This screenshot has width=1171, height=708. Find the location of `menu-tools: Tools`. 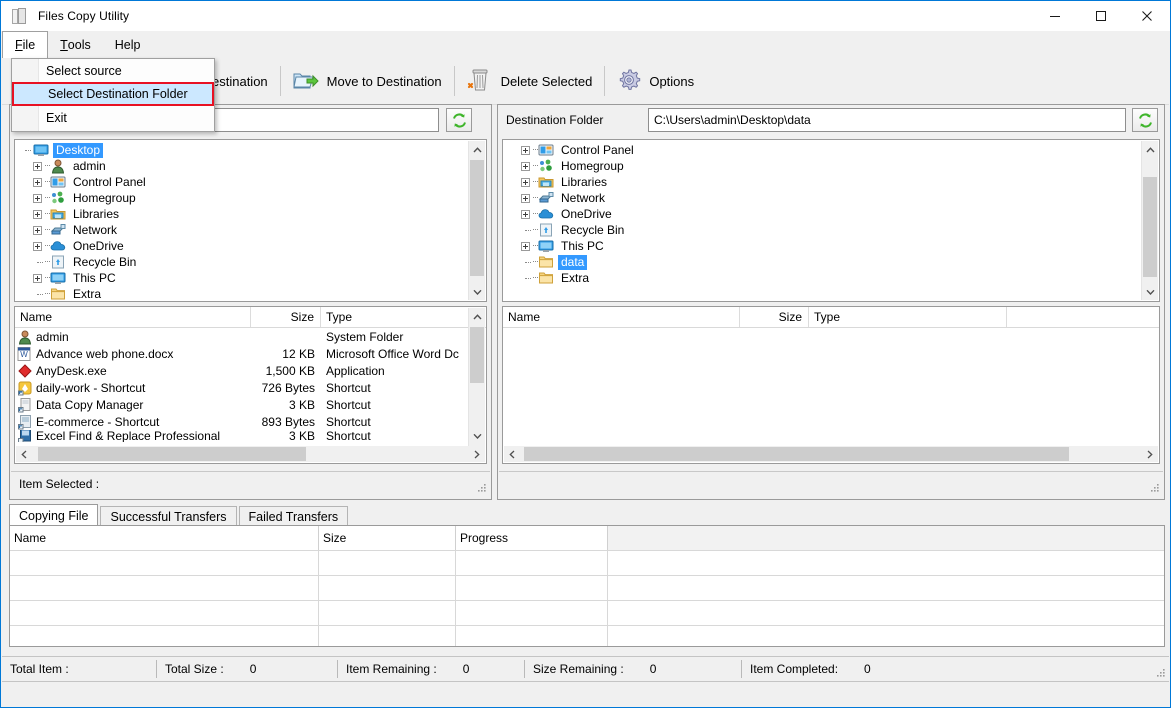

menu-tools: Tools is located at coordinates (75, 44).